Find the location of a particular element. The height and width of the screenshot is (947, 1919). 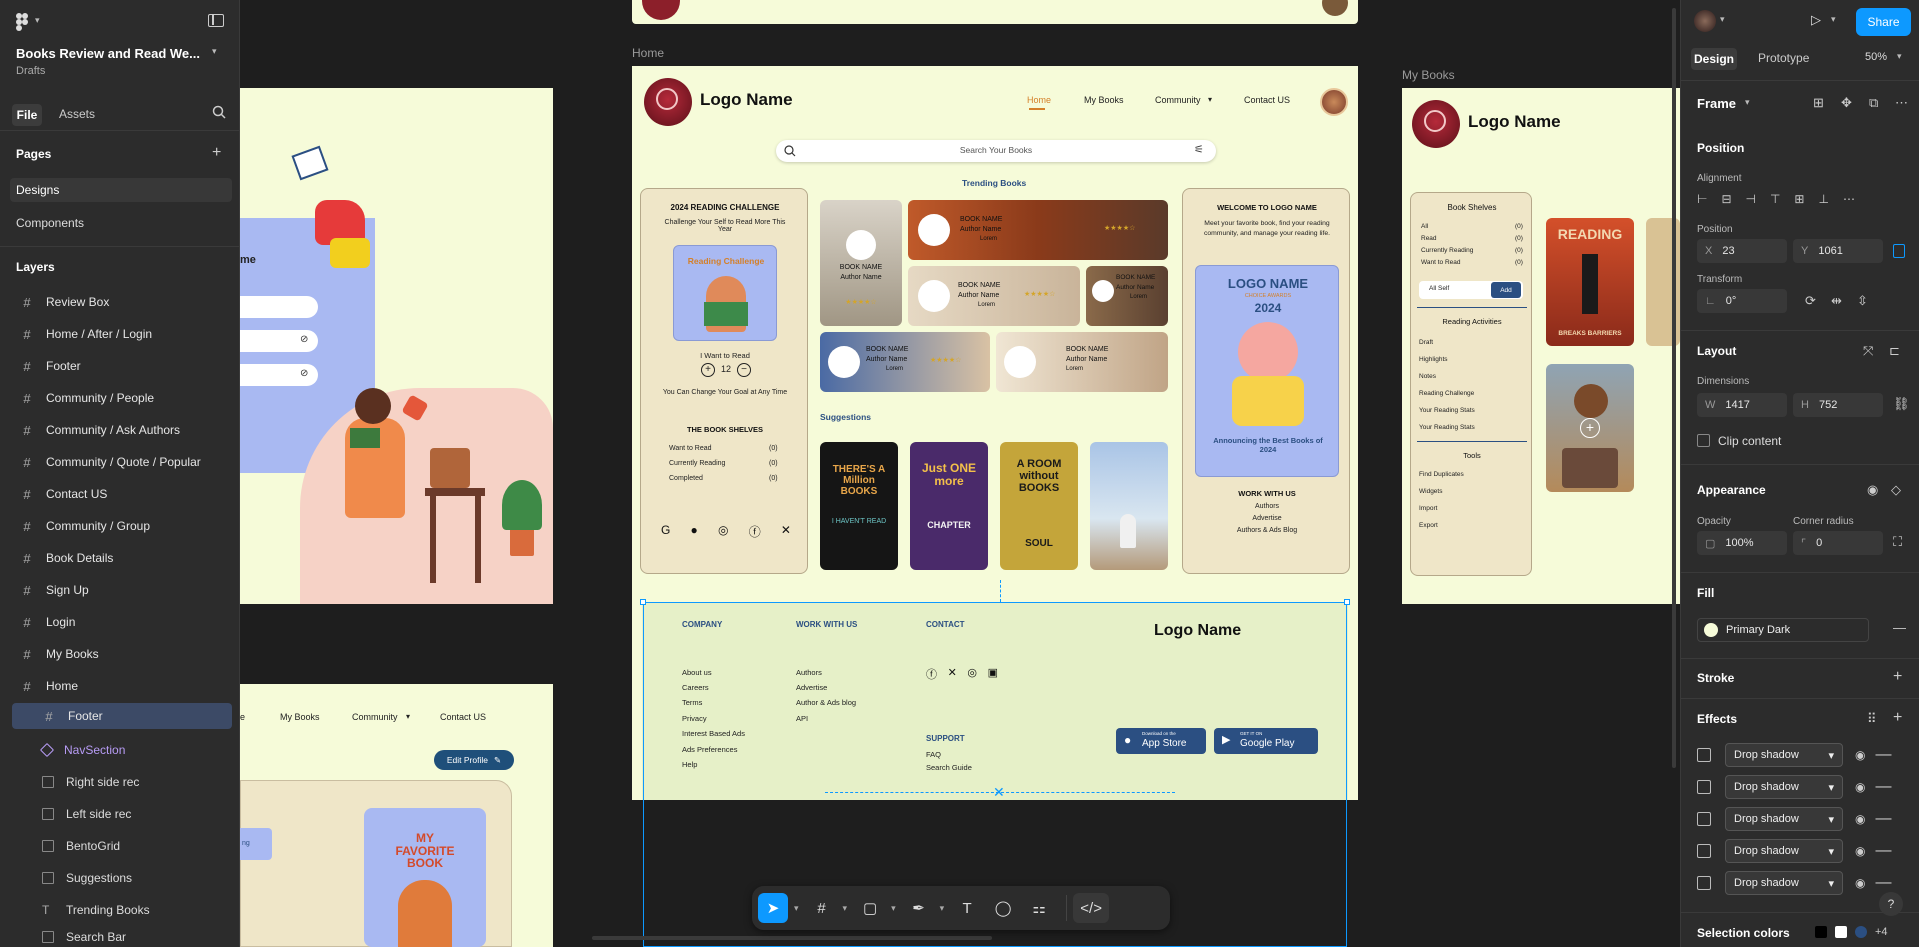

tool-item: Export is located at coordinates (1428, 525).